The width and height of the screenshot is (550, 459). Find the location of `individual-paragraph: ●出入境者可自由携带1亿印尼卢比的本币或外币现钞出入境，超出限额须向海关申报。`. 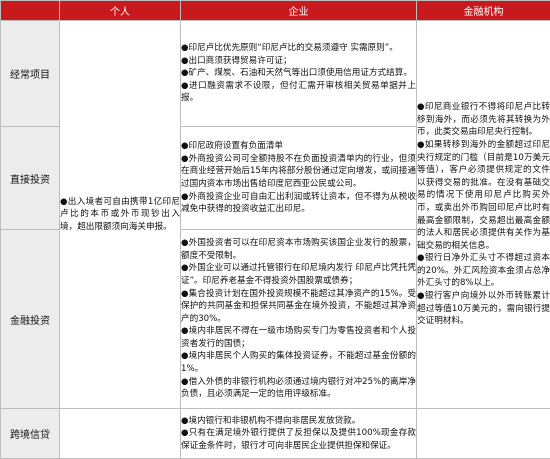

individual-paragraph: ●出入境者可自由携带1亿印尼卢比的本币或外币现钞出入境，超出限额须向海关申报。 is located at coordinates (120, 215).